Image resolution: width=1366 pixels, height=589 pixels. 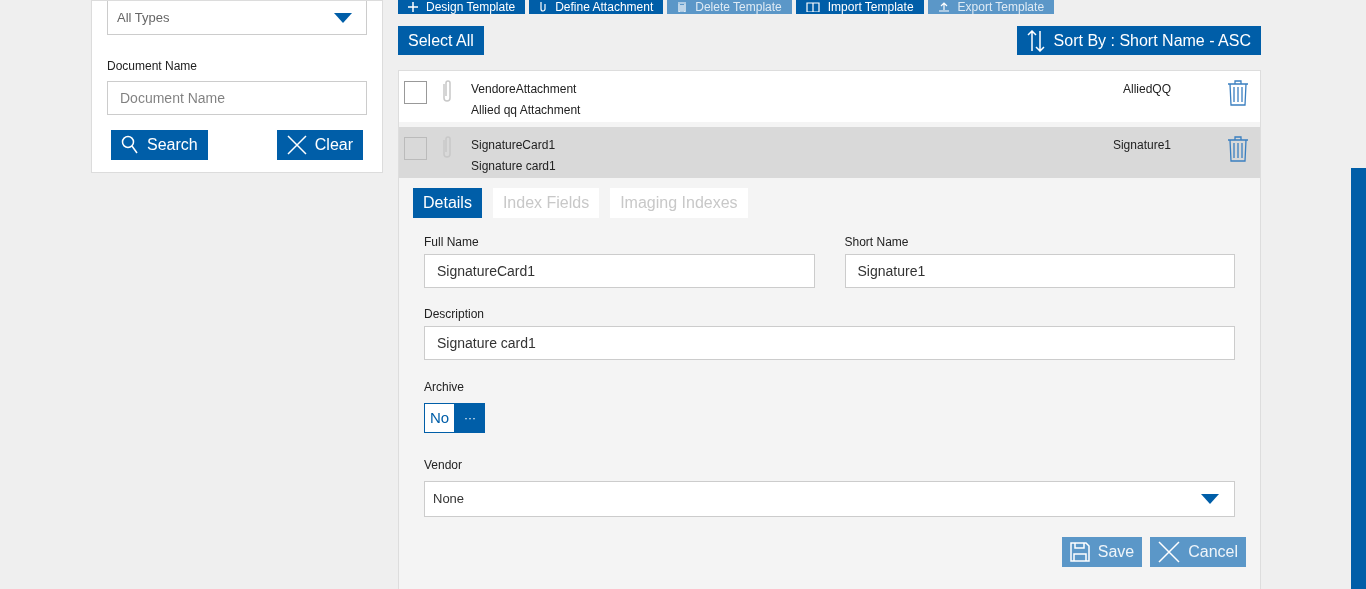 What do you see at coordinates (237, 98) in the screenshot?
I see `document-name-field: Document Name` at bounding box center [237, 98].